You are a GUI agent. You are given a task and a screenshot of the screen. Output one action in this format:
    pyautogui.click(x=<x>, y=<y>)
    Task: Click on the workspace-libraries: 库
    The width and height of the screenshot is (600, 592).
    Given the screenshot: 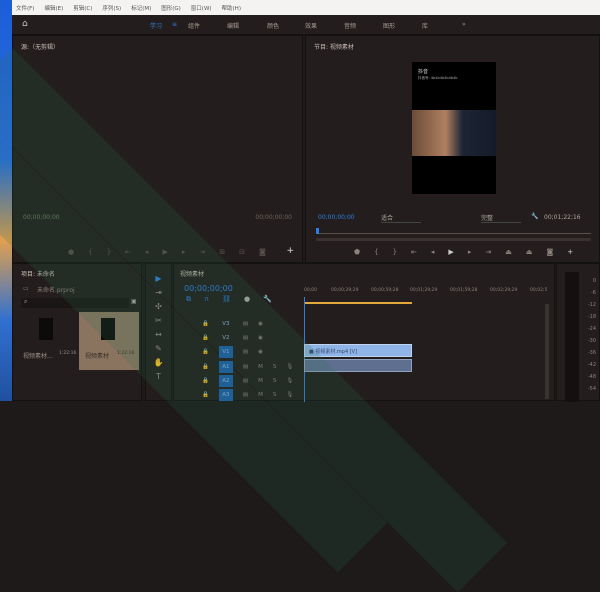 What is the action you would take?
    pyautogui.click(x=425, y=25)
    